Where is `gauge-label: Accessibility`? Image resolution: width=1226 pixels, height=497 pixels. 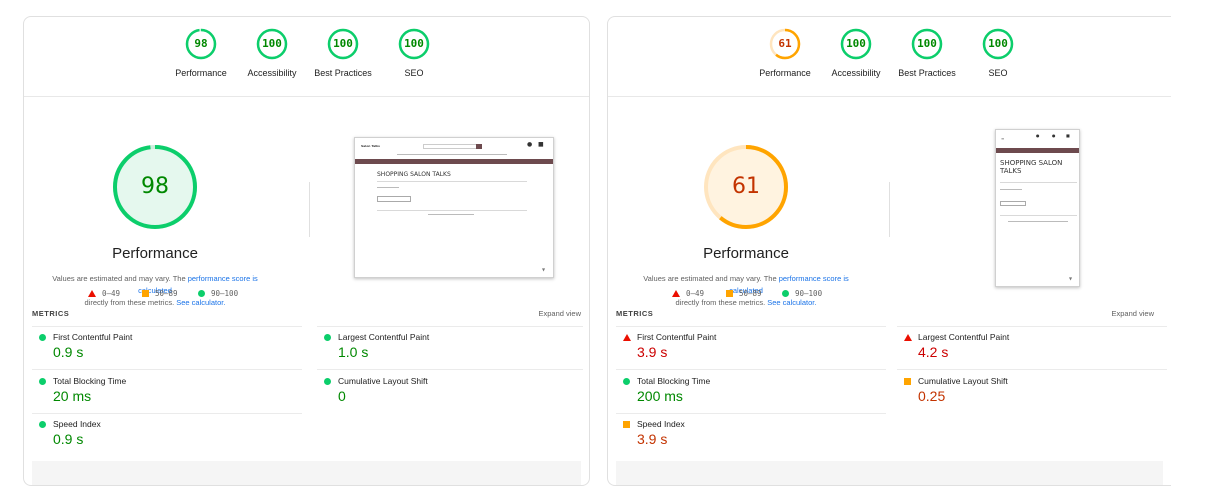
gauge-label: Accessibility is located at coordinates (272, 73).